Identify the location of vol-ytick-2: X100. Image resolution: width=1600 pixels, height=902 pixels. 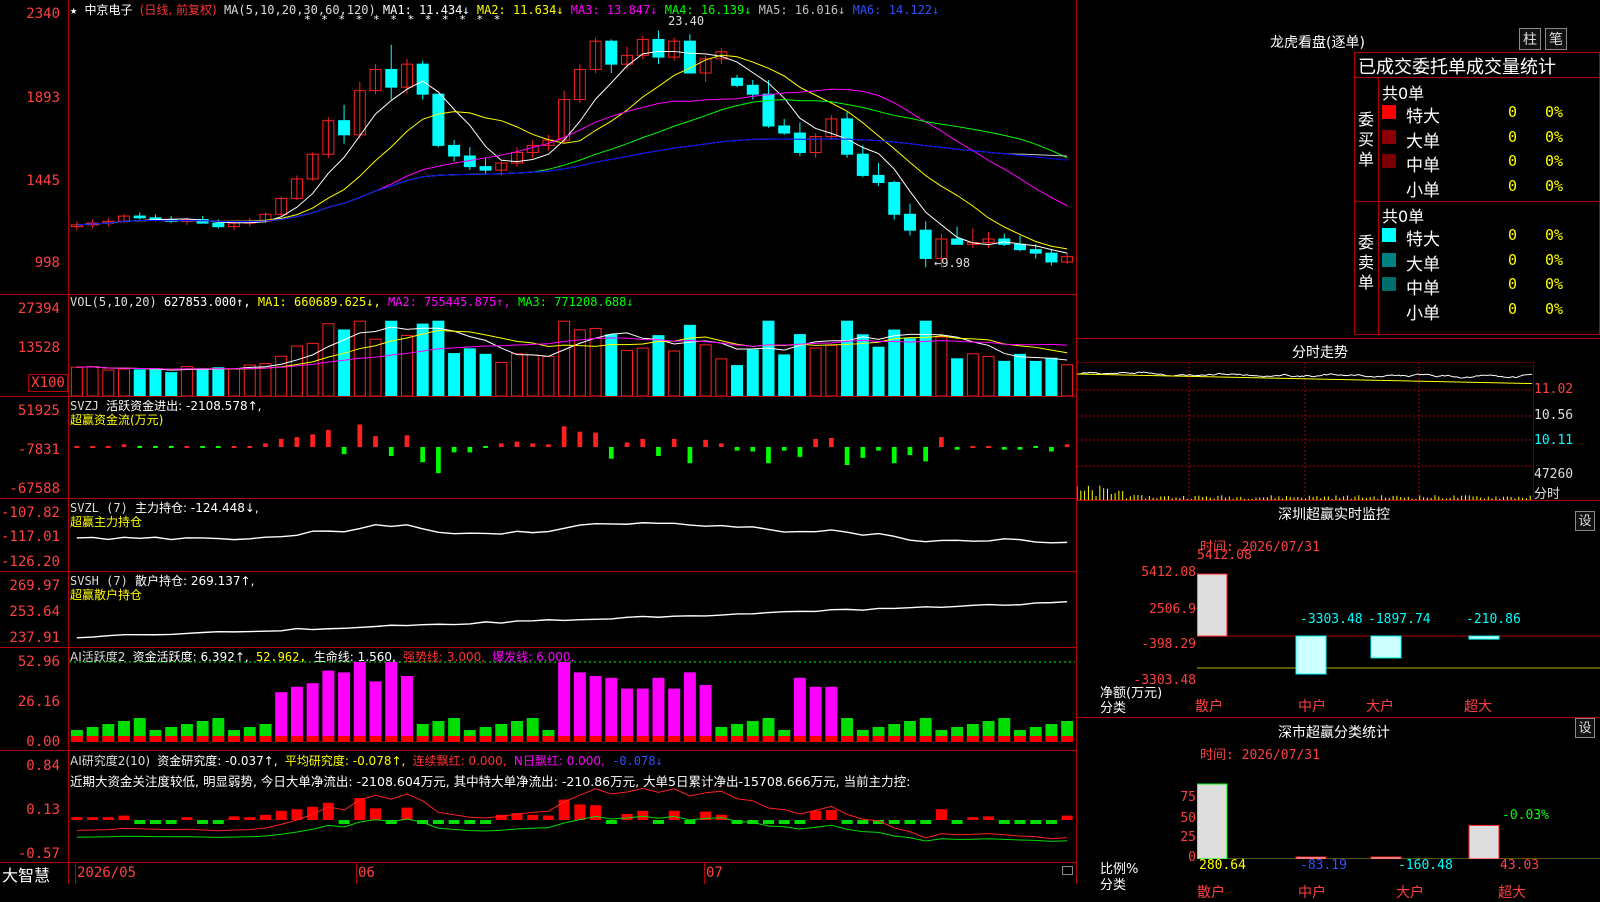
(48, 383).